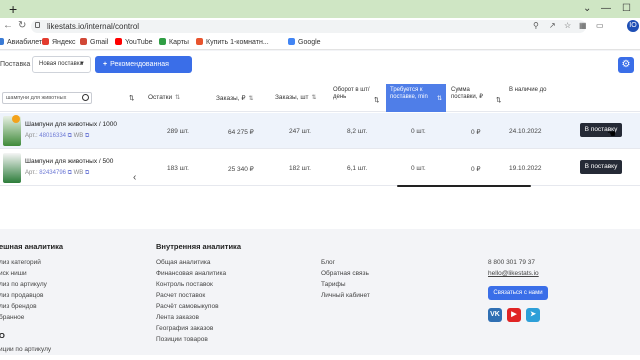 This screenshot has width=640, height=360. Describe the element at coordinates (626, 8) in the screenshot. I see `maximize-button: ☐` at that location.